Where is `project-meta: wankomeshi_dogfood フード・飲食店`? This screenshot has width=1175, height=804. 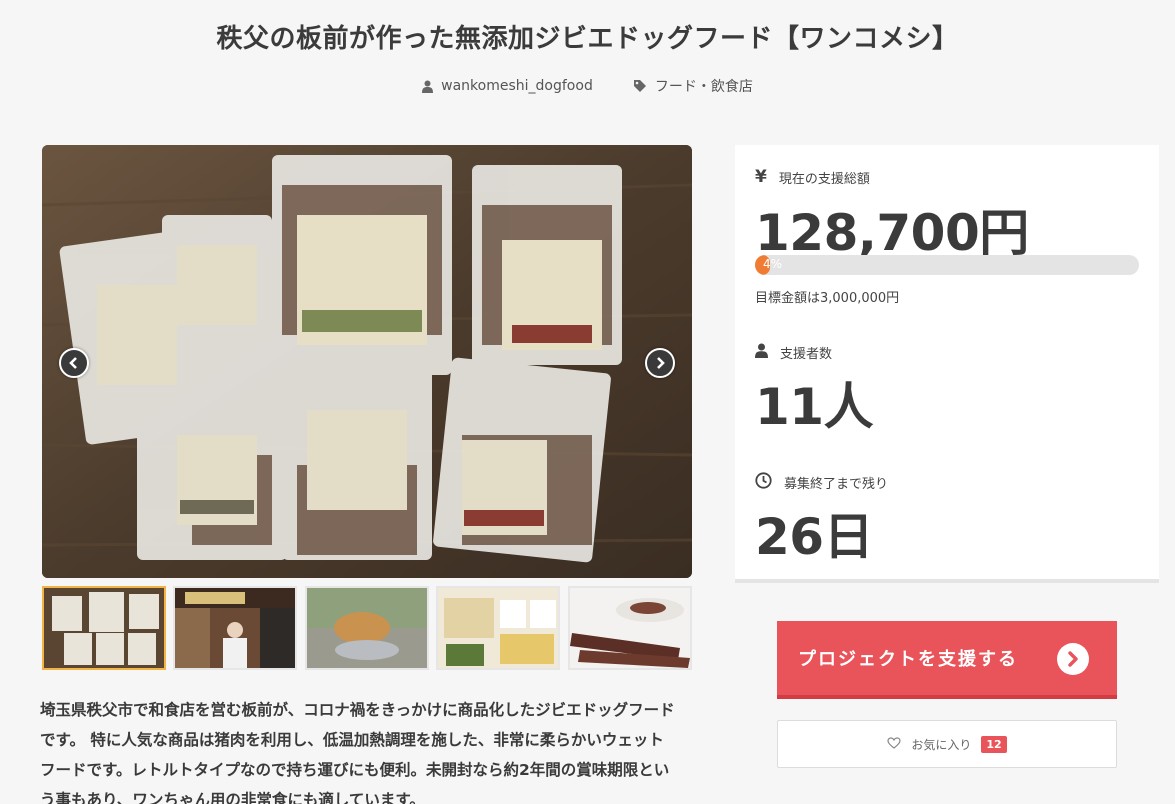 project-meta: wankomeshi_dogfood フード・飲食店 is located at coordinates (587, 86).